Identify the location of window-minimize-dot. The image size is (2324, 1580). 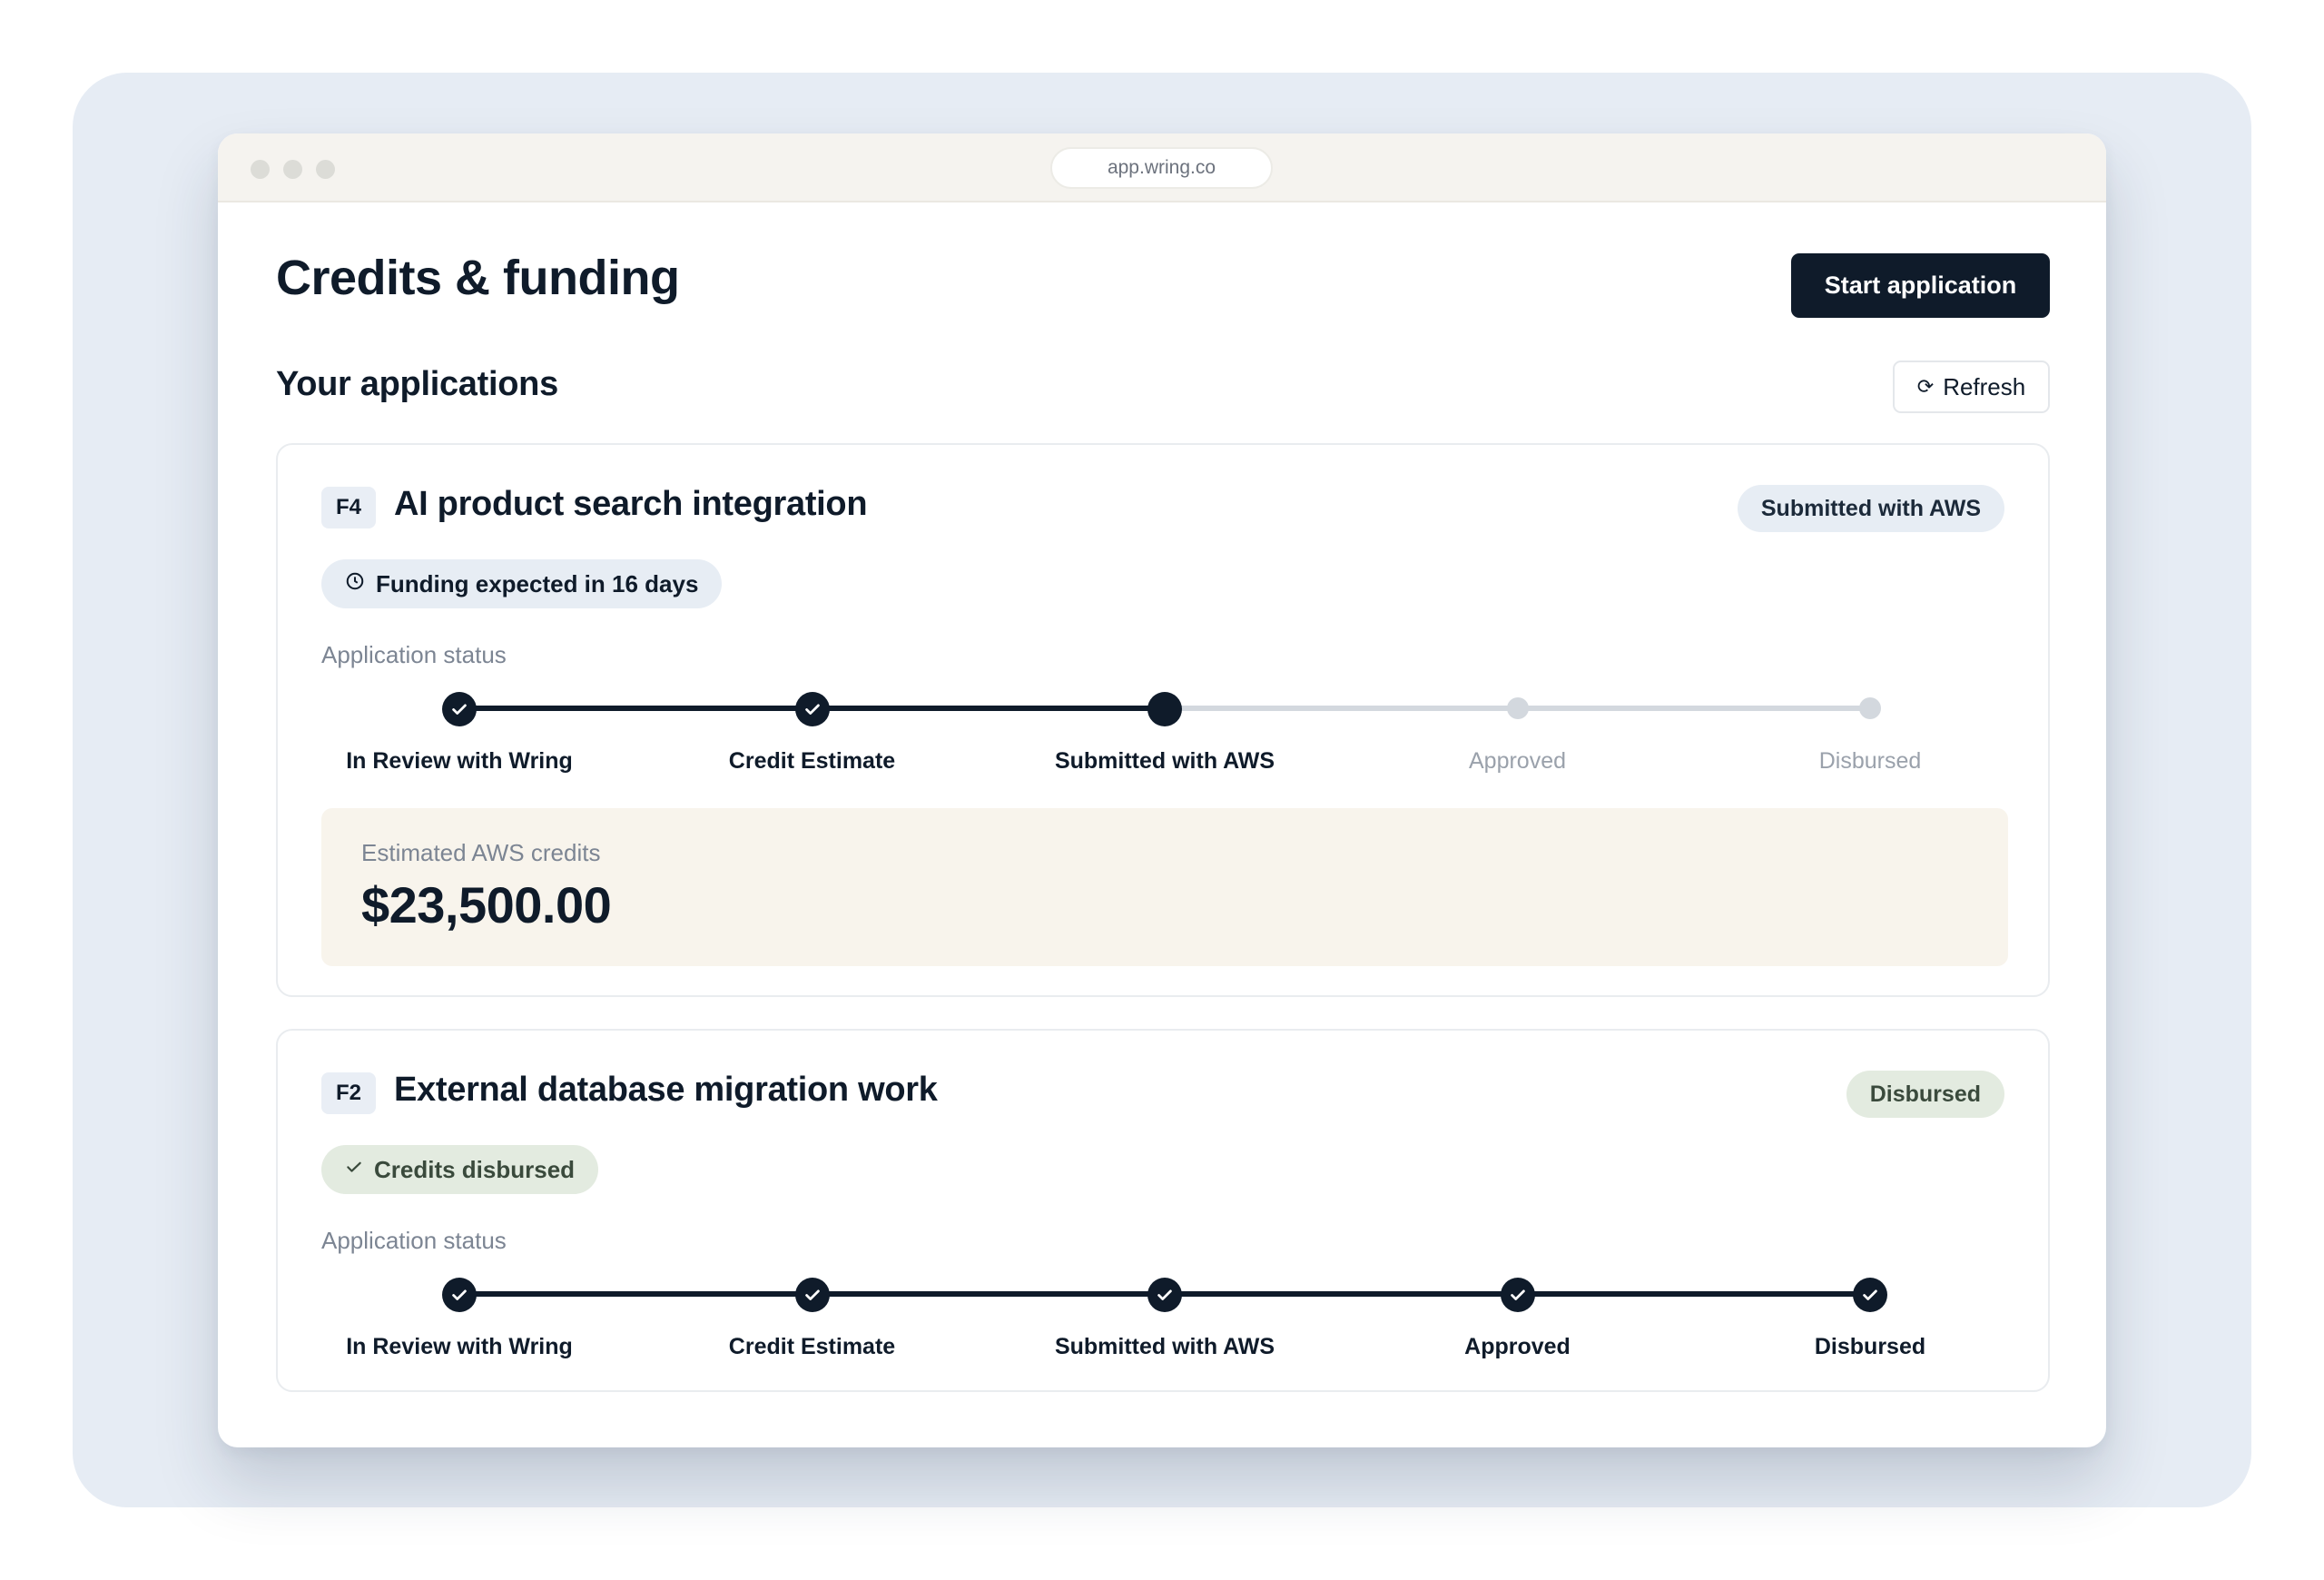
(292, 169).